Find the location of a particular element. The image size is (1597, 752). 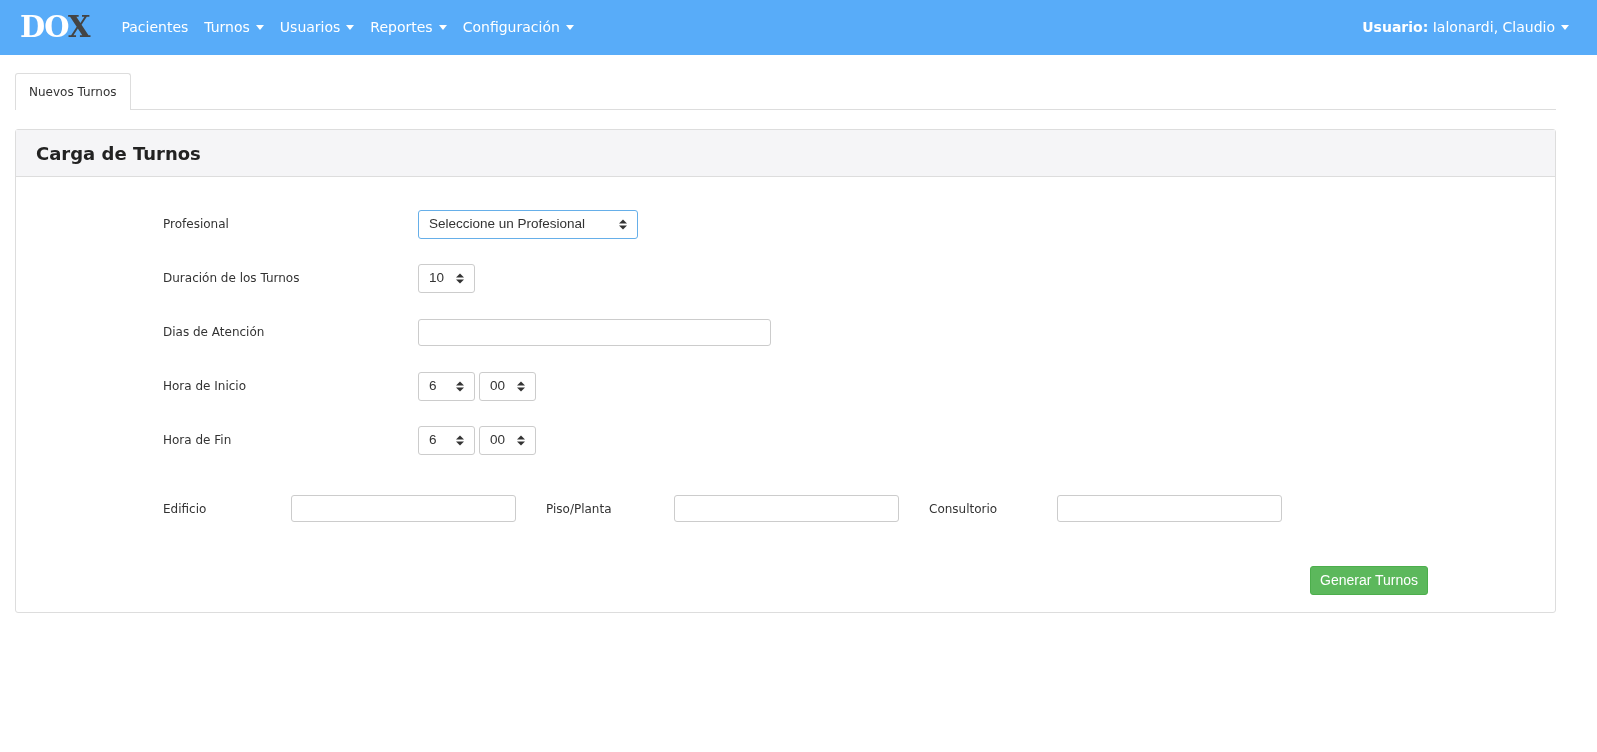

field-label: Piso/Planta is located at coordinates (579, 509).